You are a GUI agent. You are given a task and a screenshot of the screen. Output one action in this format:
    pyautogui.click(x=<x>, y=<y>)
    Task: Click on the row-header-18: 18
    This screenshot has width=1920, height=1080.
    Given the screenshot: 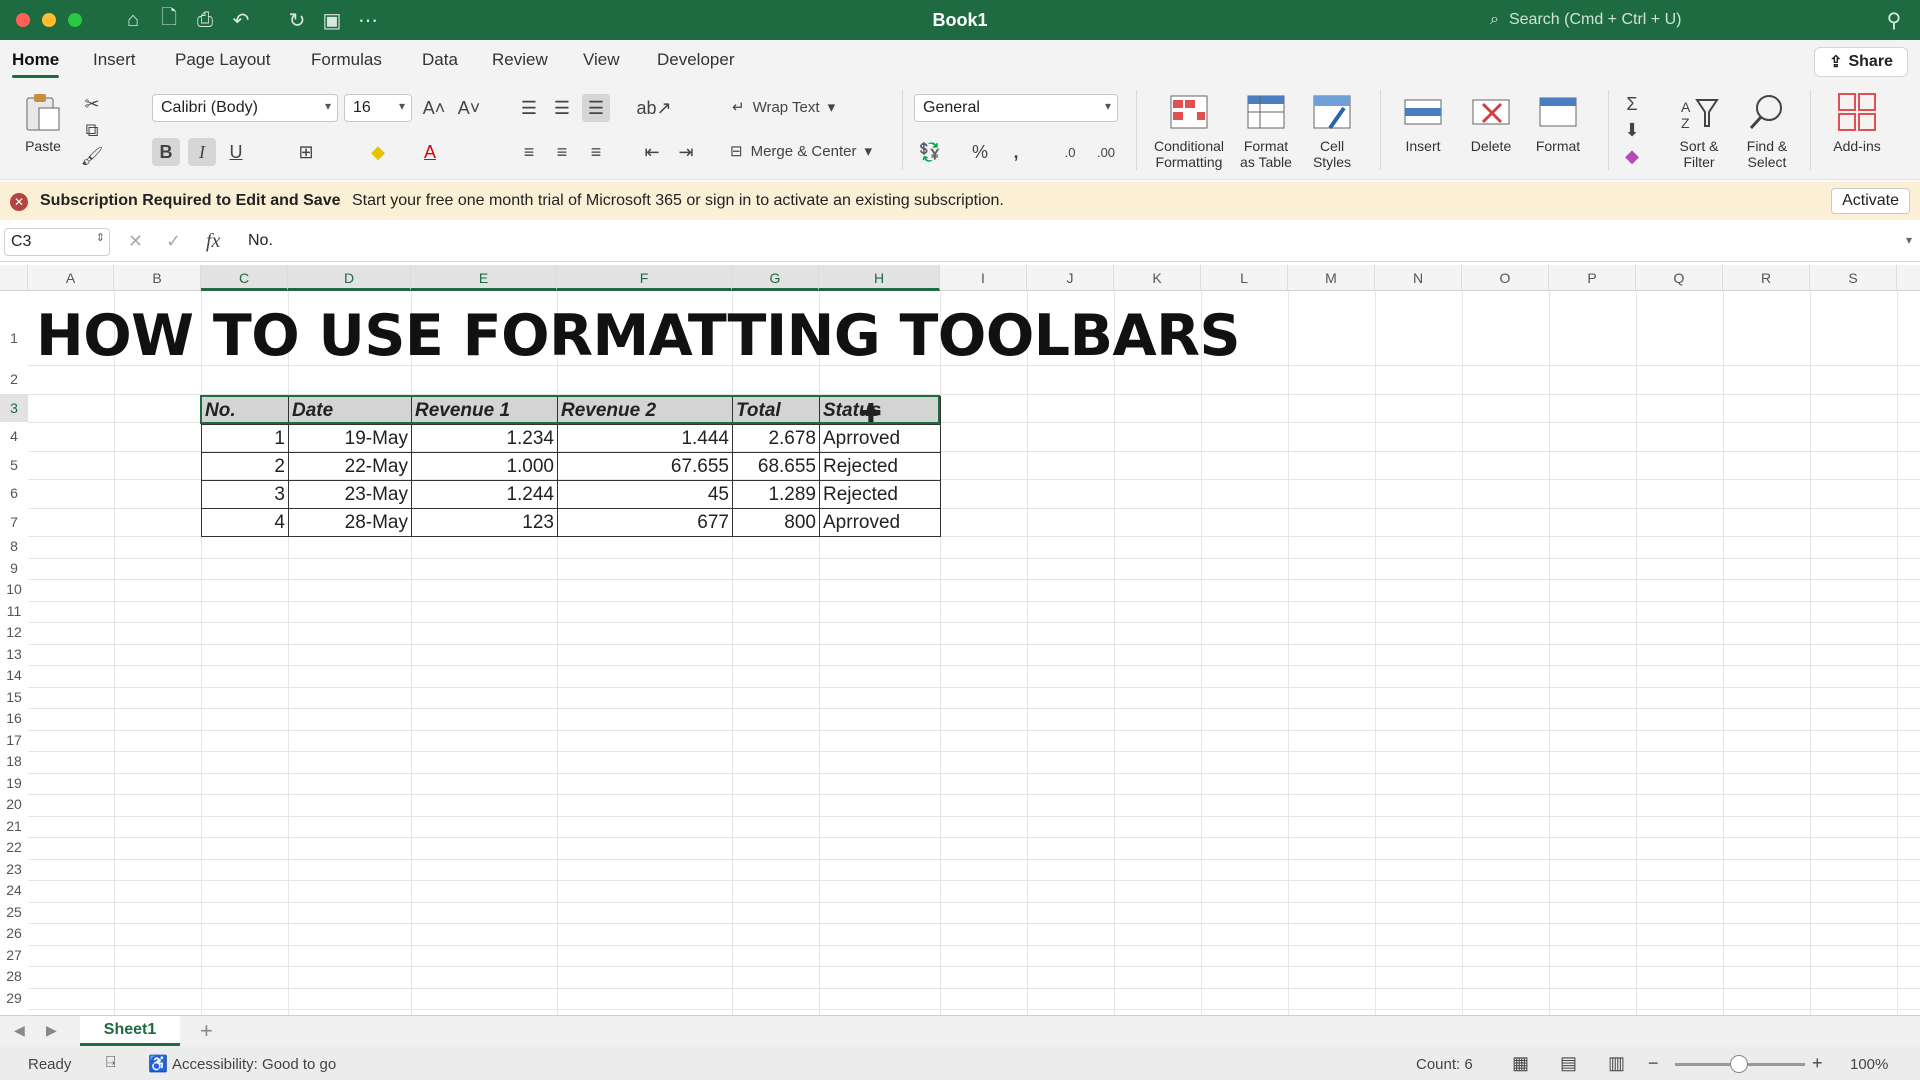 What is the action you would take?
    pyautogui.click(x=14, y=762)
    